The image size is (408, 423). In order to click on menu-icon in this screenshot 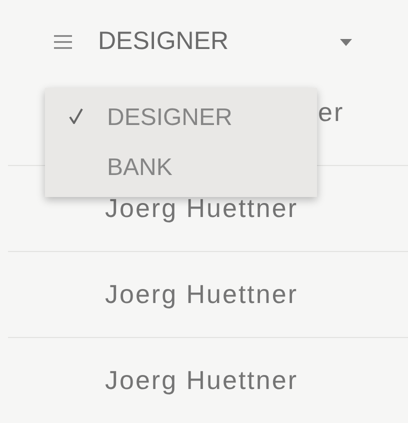, I will do `click(63, 42)`.